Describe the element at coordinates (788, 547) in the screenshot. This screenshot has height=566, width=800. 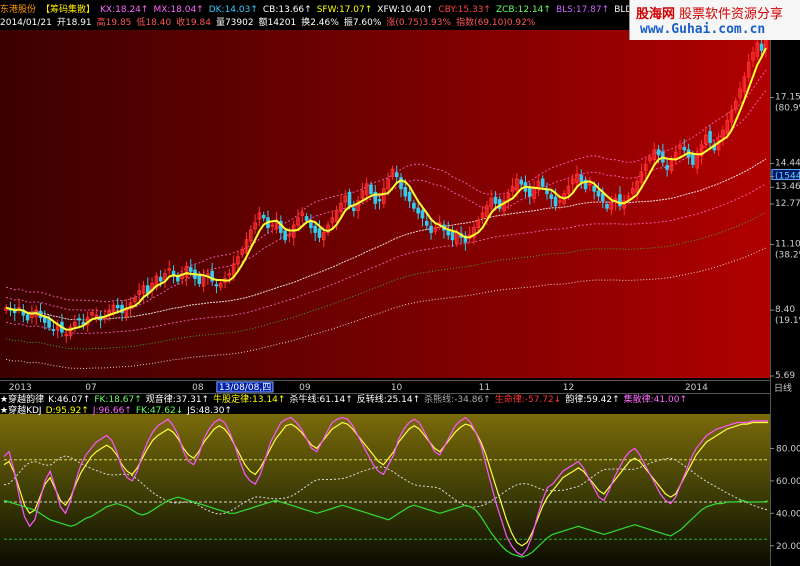
I see `sub-axis-label: 20.00` at that location.